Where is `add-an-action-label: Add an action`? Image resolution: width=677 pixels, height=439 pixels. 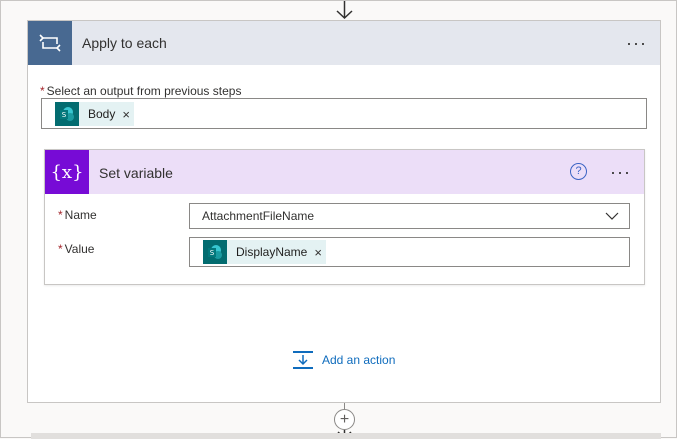
add-an-action-label: Add an action is located at coordinates (359, 360).